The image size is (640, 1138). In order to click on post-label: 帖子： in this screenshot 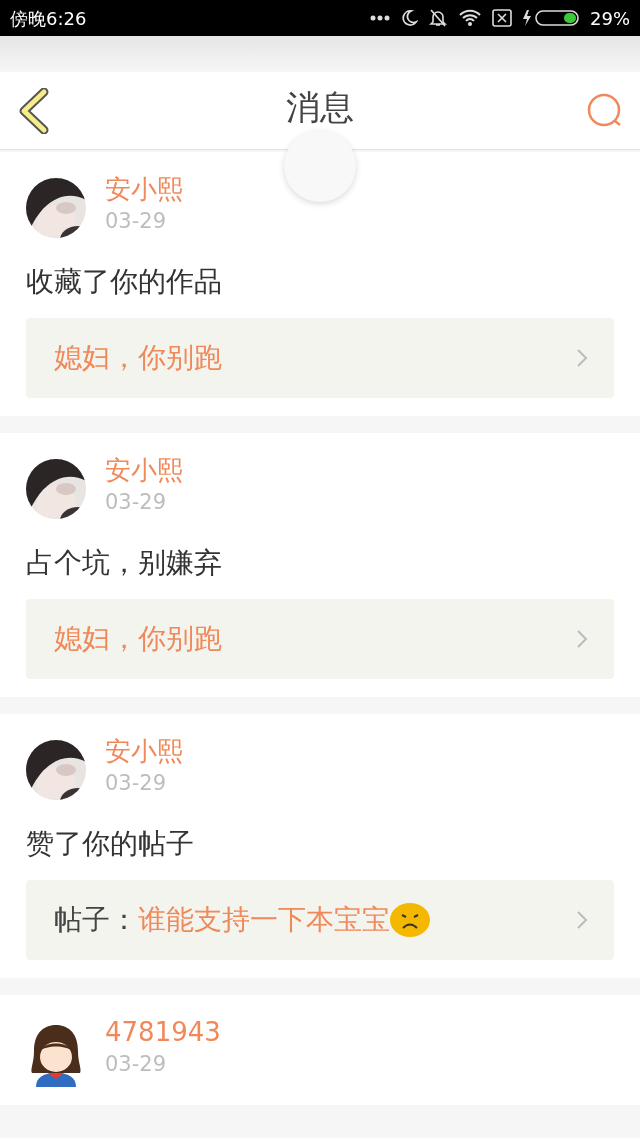, I will do `click(96, 920)`.